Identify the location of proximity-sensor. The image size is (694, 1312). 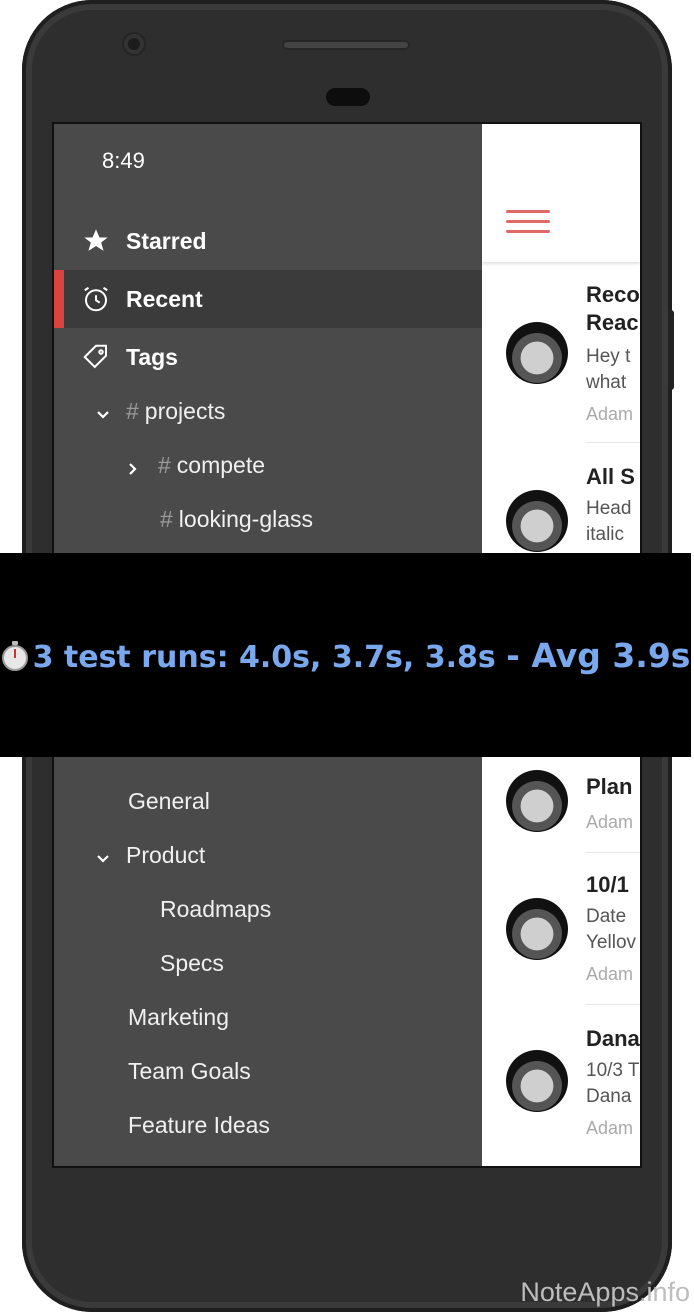
(348, 97).